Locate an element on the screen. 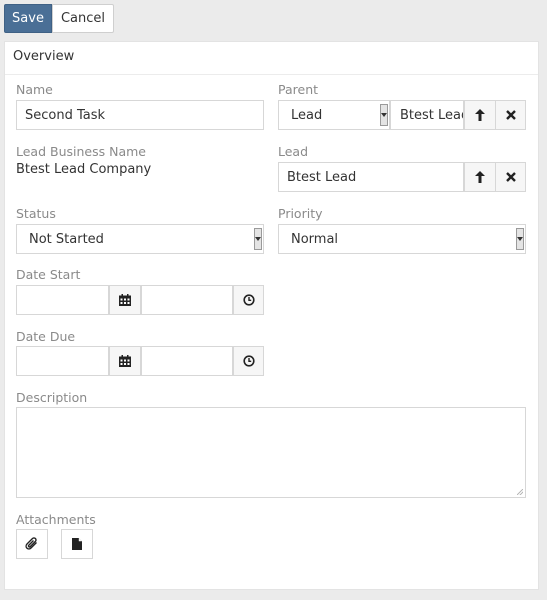 Image resolution: width=547 pixels, height=600 pixels. lead-input: Btest Lead is located at coordinates (371, 177).